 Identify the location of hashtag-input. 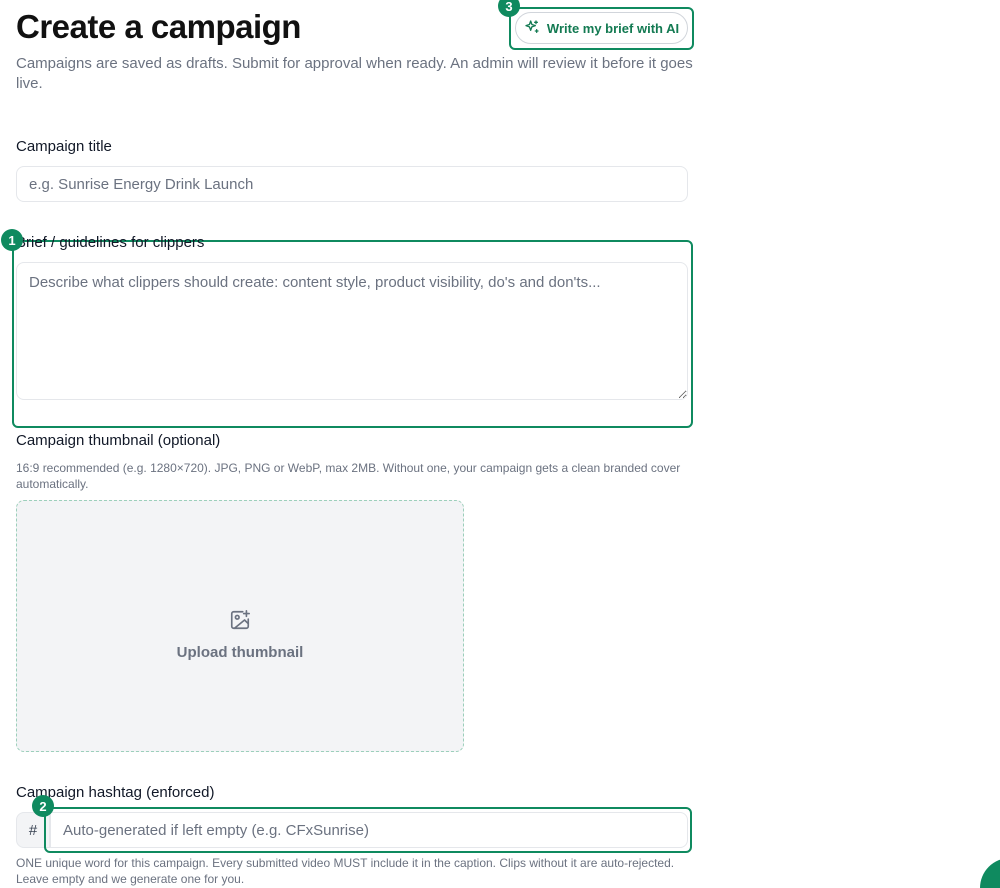
(369, 830).